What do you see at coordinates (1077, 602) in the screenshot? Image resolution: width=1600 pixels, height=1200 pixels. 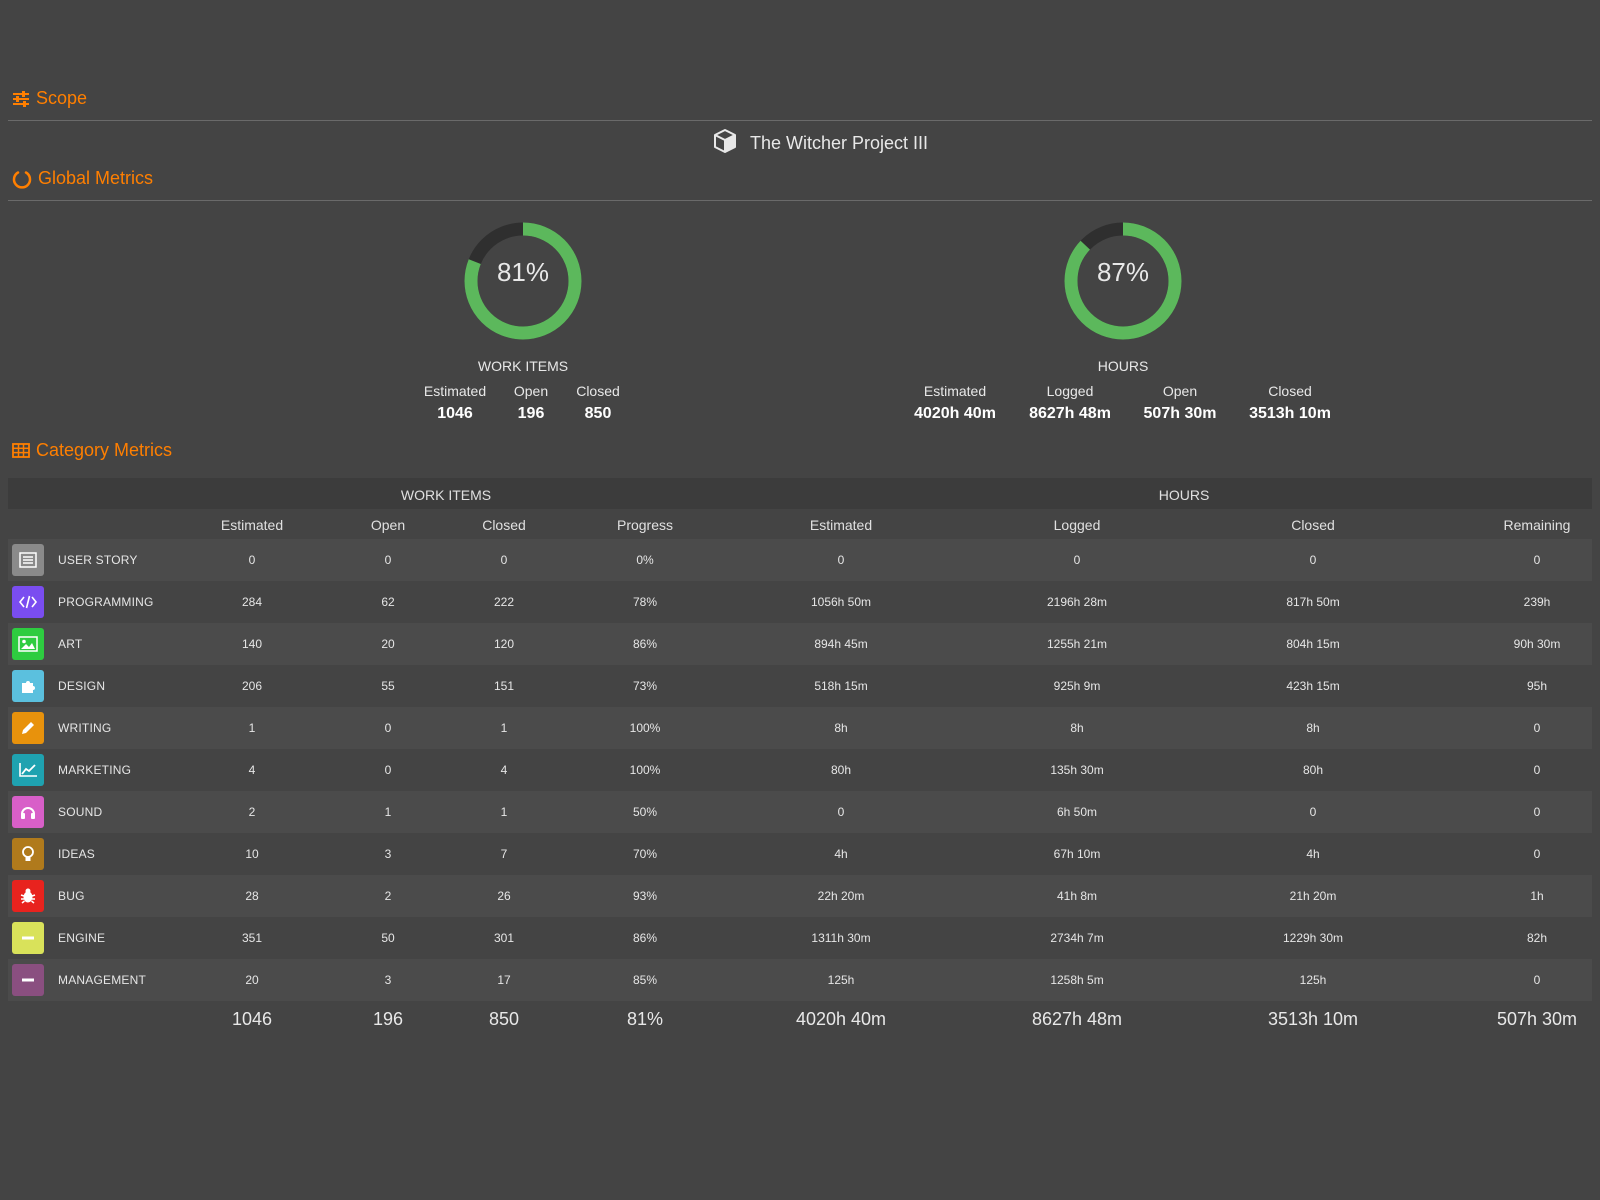 I see `table-cell: 2196h 28m` at bounding box center [1077, 602].